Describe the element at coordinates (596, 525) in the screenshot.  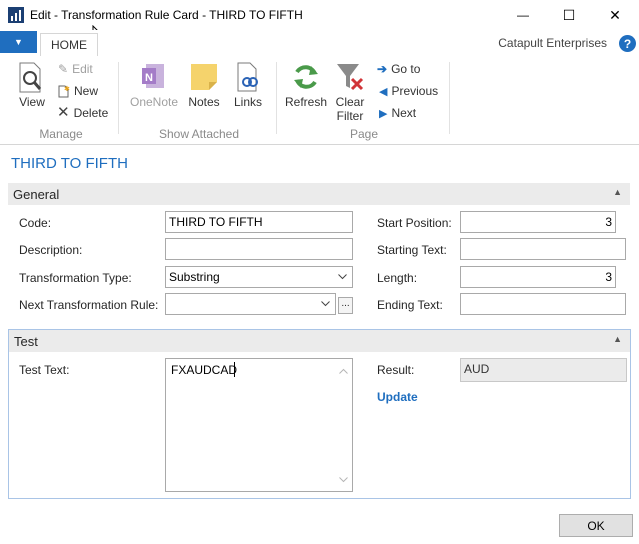
I see `ok-button: OK` at that location.